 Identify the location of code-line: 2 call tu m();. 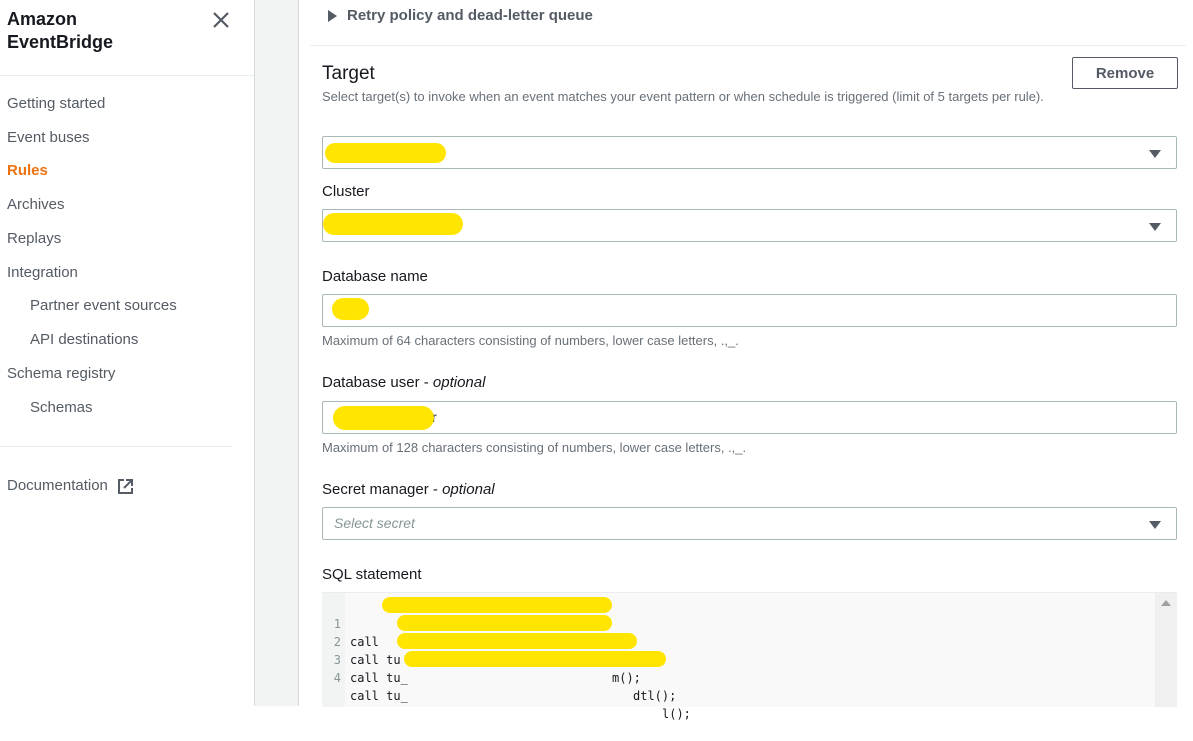
(487, 660).